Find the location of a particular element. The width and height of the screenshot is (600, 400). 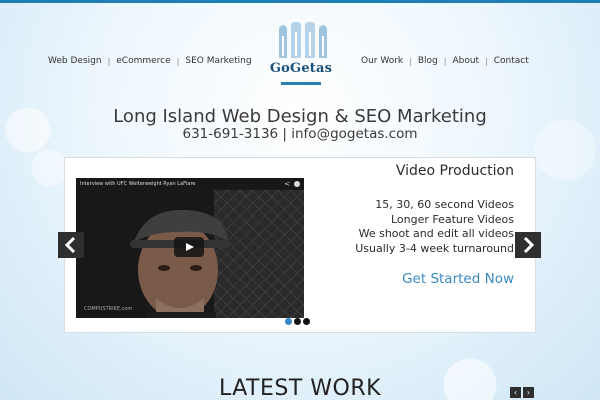

chevron-right-icon is located at coordinates (529, 245).